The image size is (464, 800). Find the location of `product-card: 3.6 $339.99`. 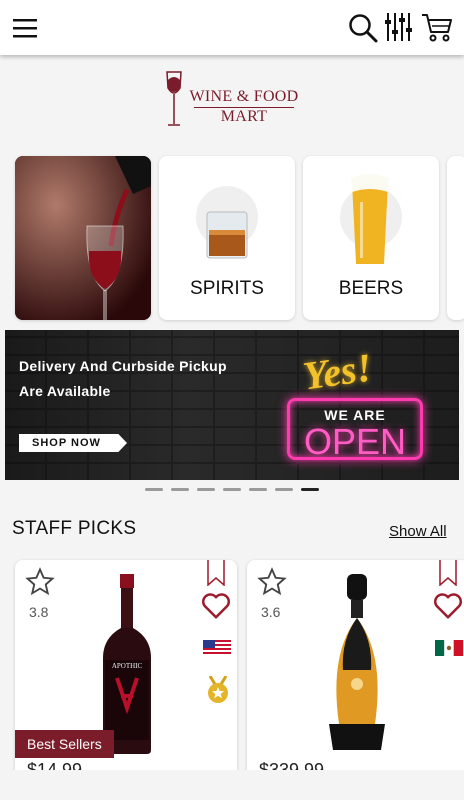

product-card: 3.6 $339.99 is located at coordinates (355, 680).